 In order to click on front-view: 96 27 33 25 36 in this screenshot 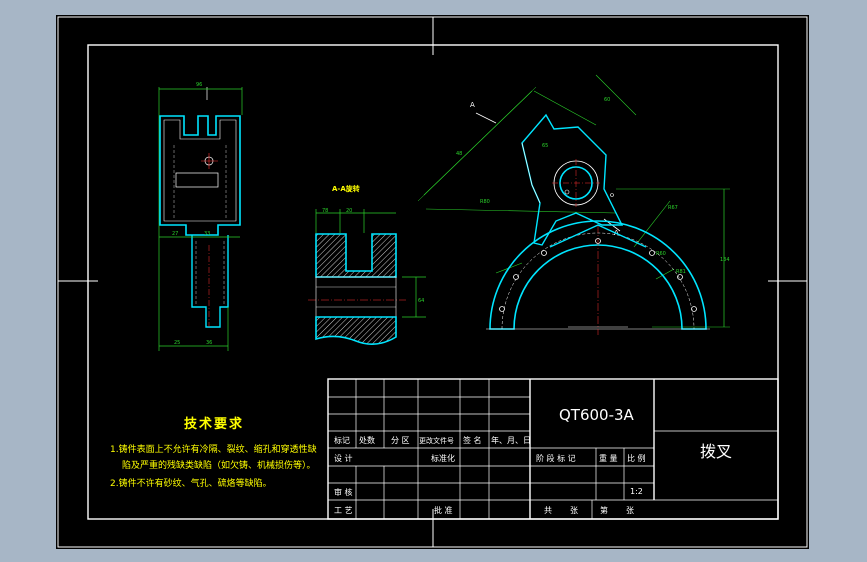, I will do `click(200, 216)`.